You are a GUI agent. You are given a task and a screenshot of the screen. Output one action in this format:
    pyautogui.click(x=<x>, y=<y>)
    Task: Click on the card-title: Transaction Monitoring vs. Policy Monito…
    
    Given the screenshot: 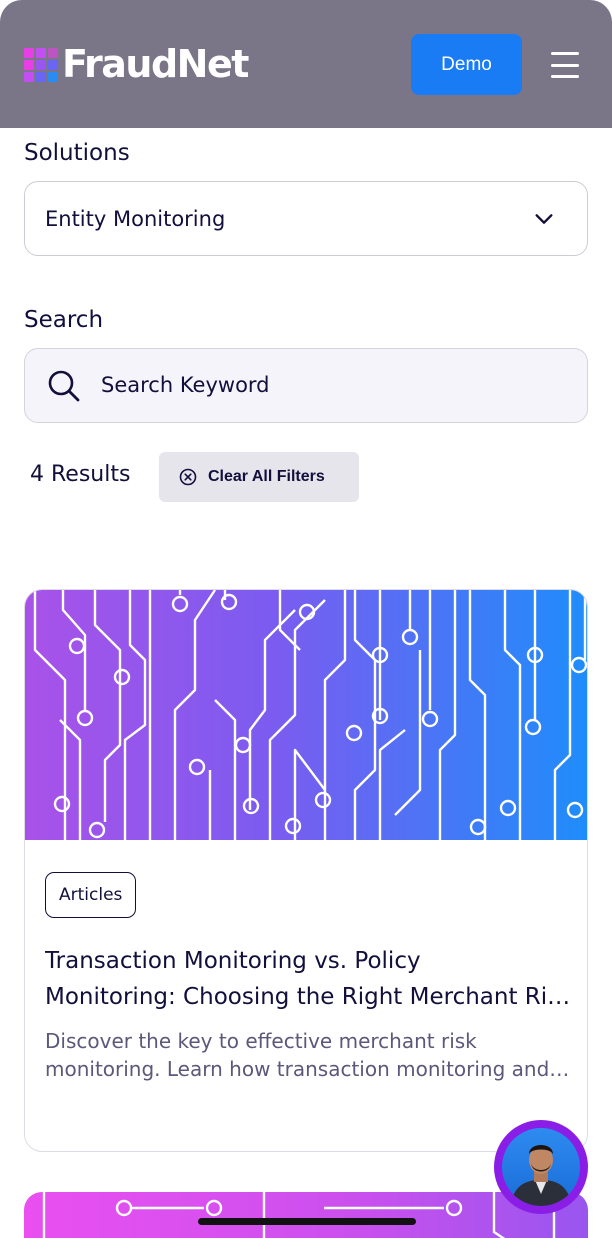 What is the action you would take?
    pyautogui.click(x=310, y=979)
    